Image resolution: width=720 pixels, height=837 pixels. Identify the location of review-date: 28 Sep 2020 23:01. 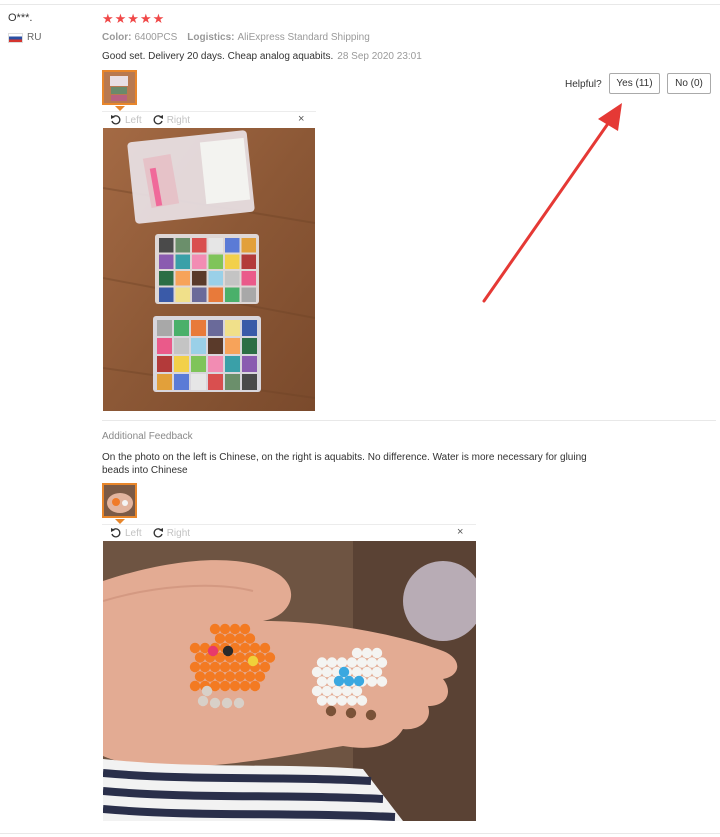
(379, 56).